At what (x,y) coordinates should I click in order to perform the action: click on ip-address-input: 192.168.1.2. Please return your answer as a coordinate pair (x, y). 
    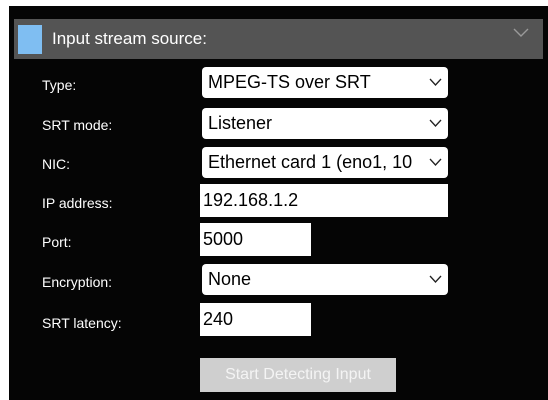
    Looking at the image, I should click on (324, 200).